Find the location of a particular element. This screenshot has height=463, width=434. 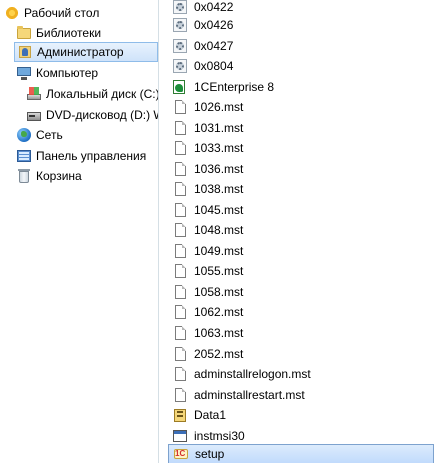

file-name: adminstallrestart.mst is located at coordinates (249, 395).